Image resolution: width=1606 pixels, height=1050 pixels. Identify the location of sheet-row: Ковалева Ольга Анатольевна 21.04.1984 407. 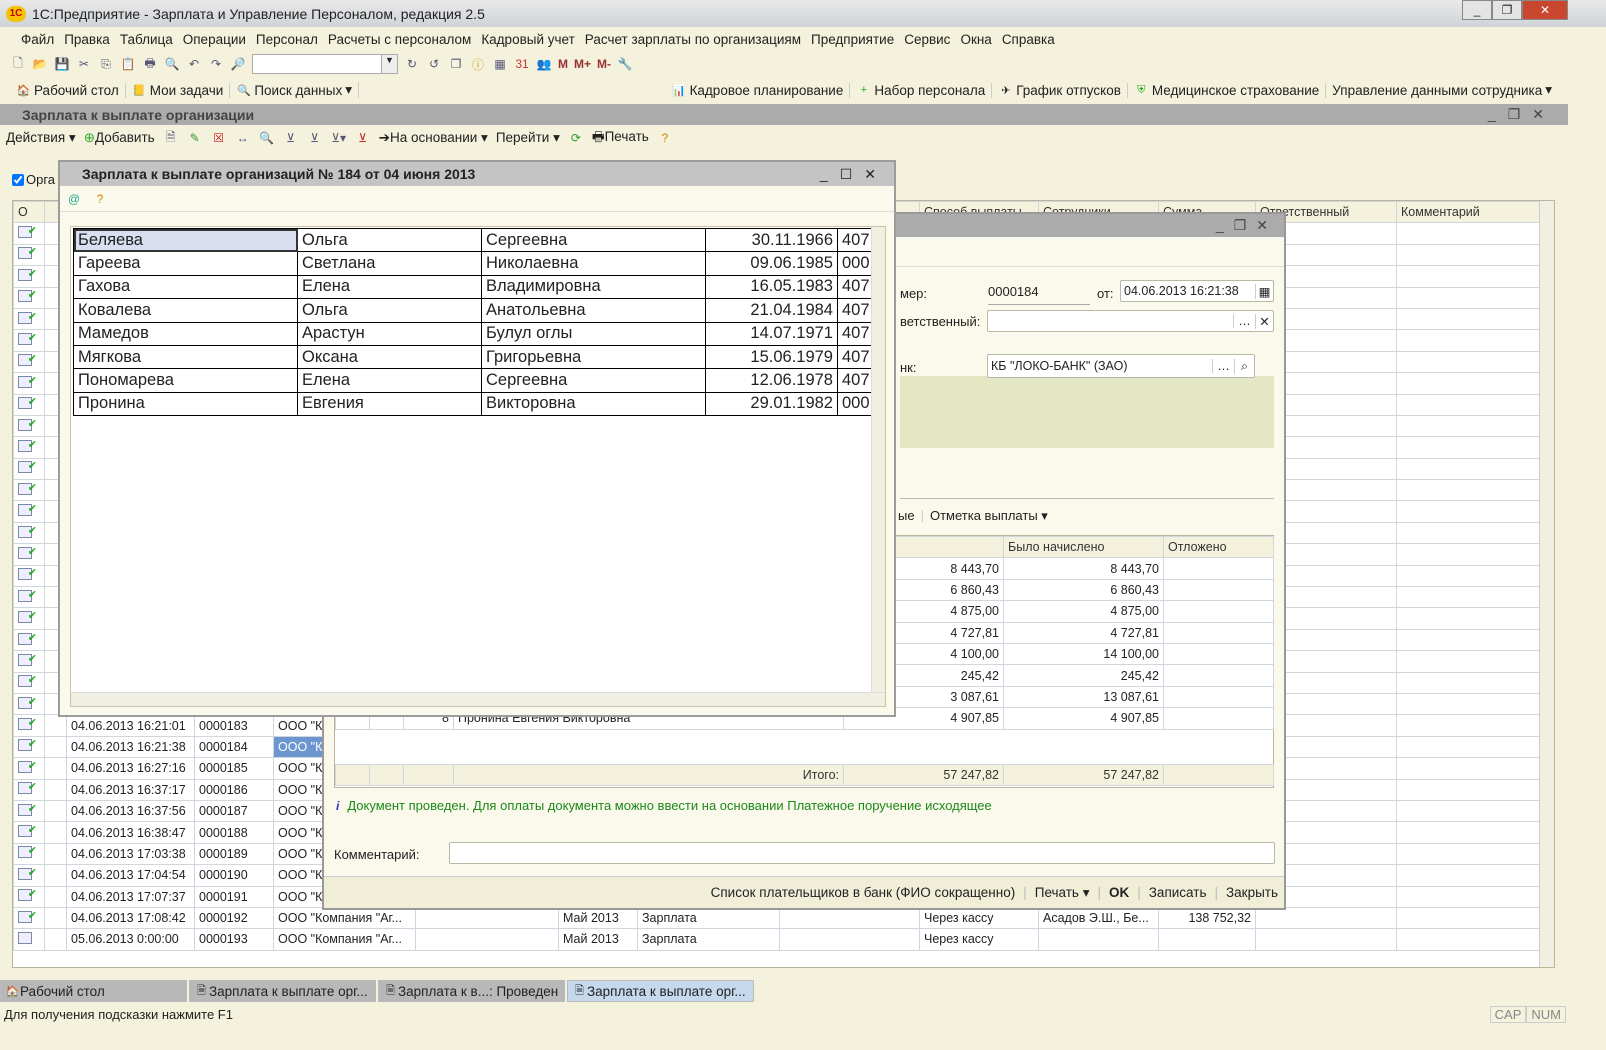
(473, 310).